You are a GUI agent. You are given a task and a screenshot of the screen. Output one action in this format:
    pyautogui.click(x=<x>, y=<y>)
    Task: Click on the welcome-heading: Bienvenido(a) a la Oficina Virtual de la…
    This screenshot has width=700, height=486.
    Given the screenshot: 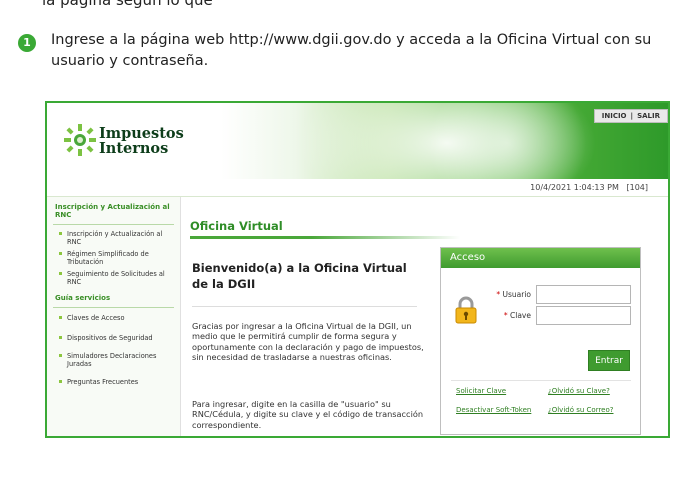 What is the action you would take?
    pyautogui.click(x=299, y=276)
    